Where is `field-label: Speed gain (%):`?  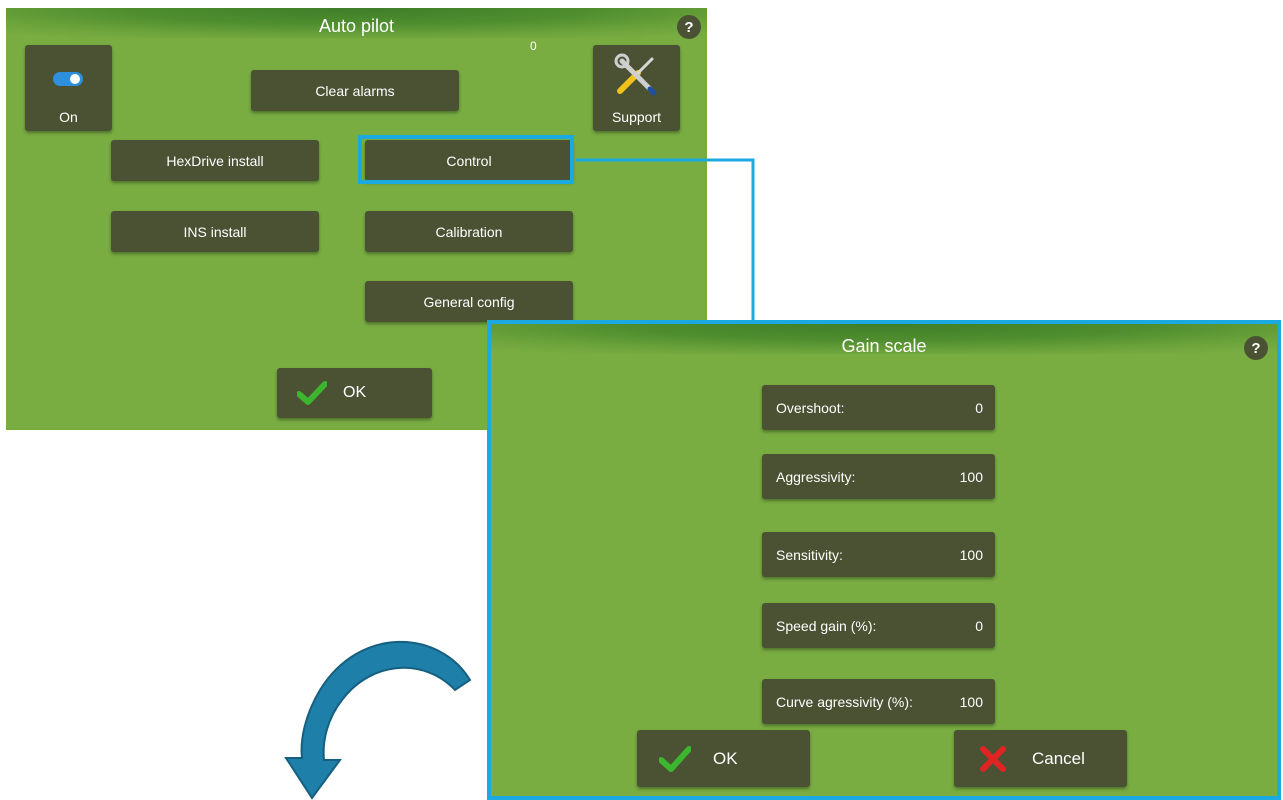 field-label: Speed gain (%): is located at coordinates (826, 625).